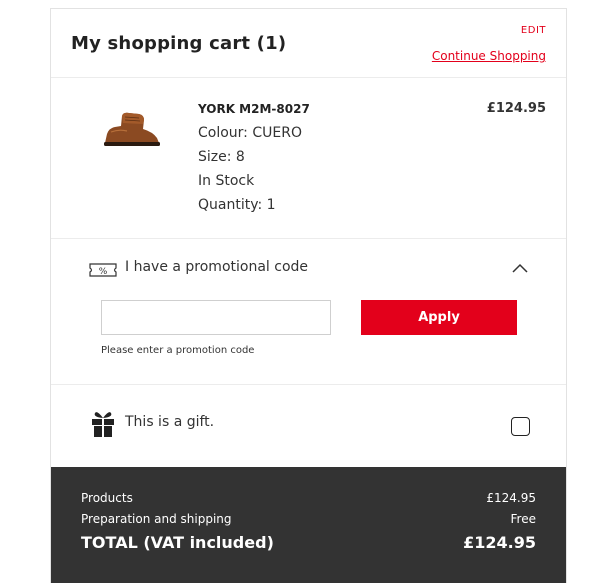  I want to click on product-image, so click(131, 130).